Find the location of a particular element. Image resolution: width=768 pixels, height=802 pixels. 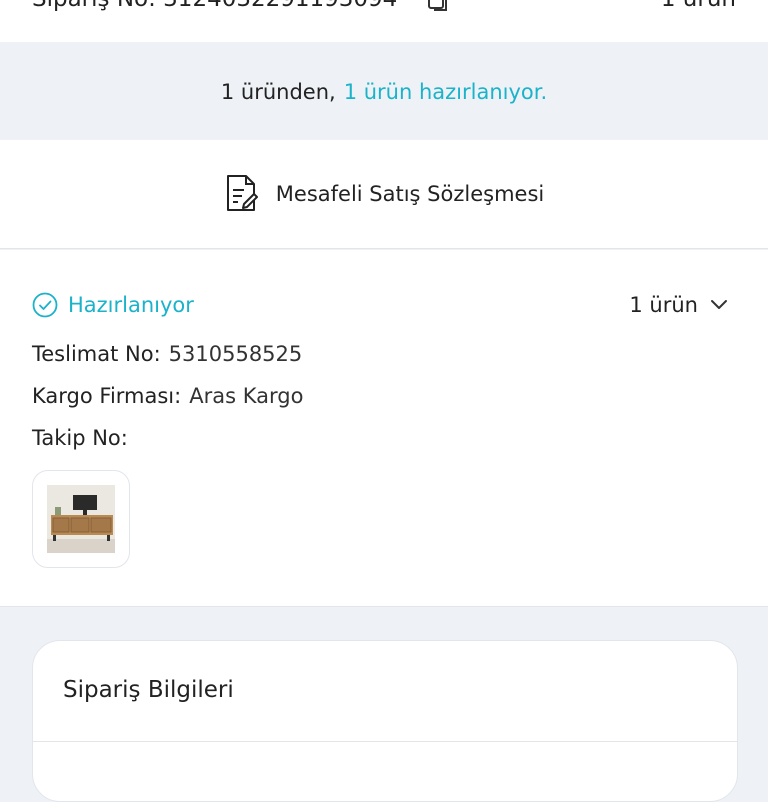

package-items-toggle: 1 ürün is located at coordinates (678, 305).